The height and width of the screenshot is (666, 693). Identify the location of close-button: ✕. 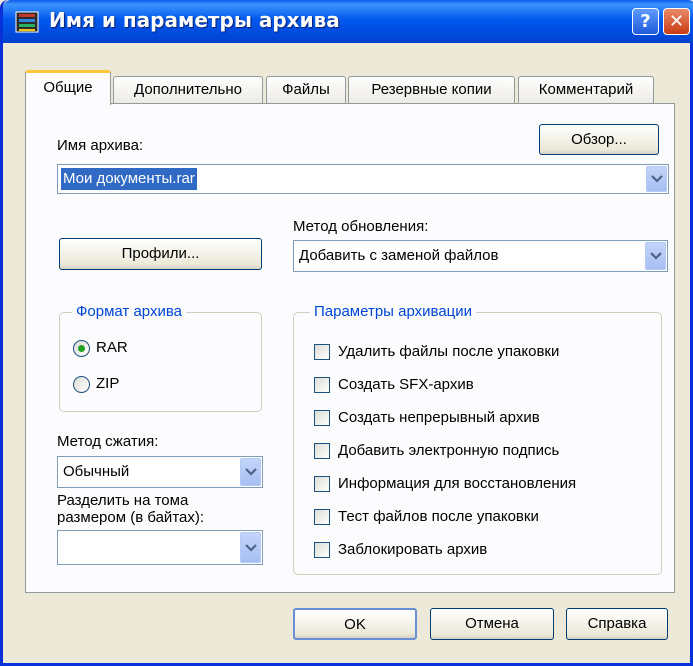
(676, 21).